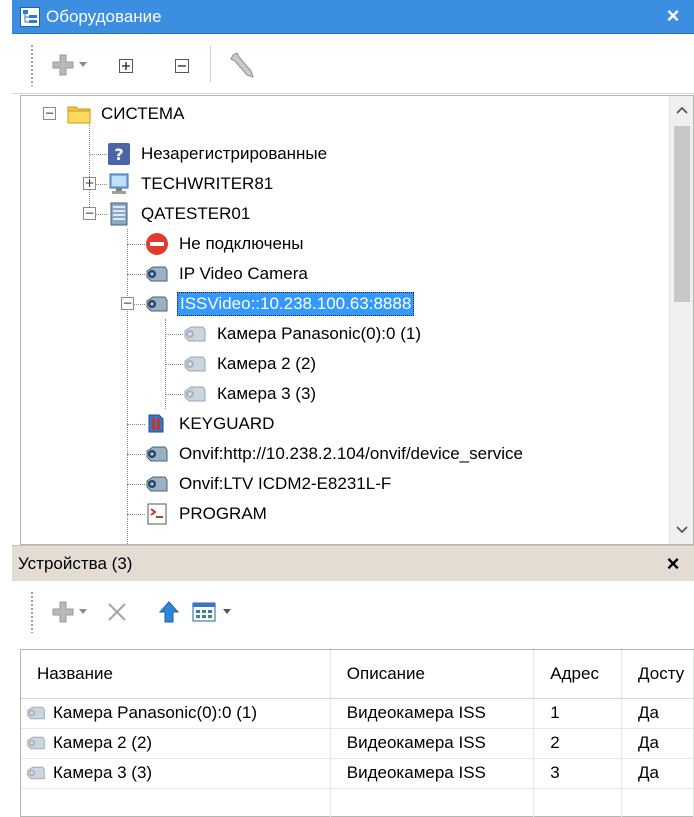 Image resolution: width=694 pixels, height=817 pixels. Describe the element at coordinates (681, 320) in the screenshot. I see `tree-scrollbar` at that location.